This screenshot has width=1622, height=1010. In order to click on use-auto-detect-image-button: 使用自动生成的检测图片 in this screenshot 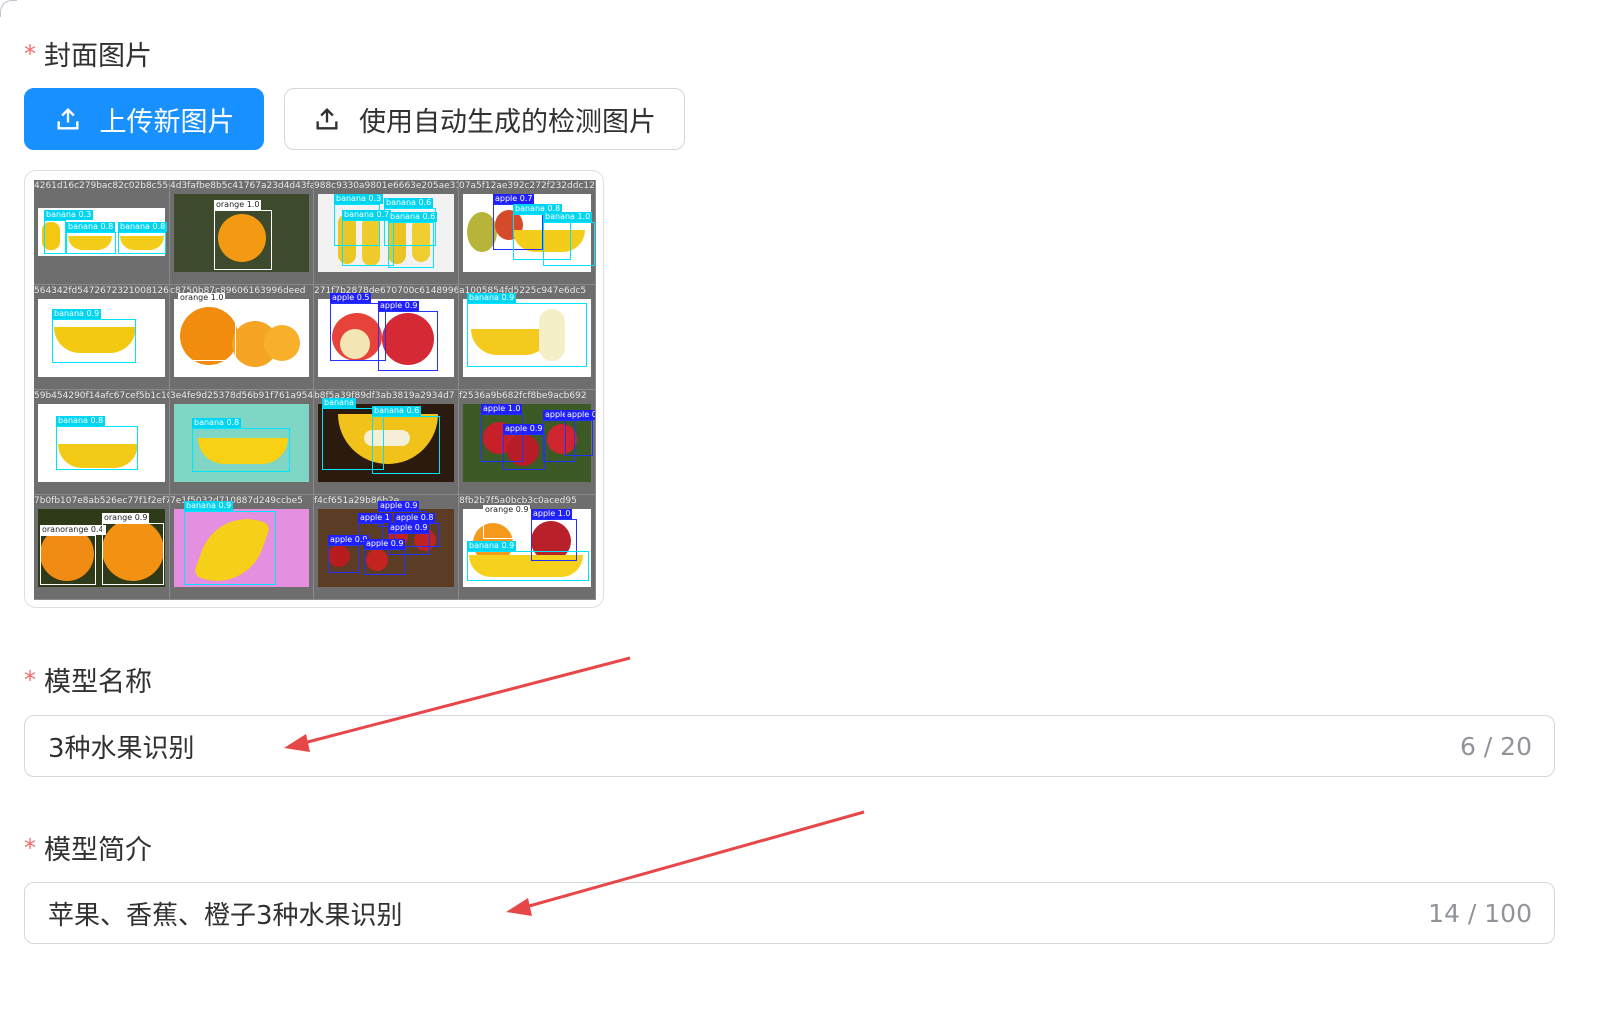, I will do `click(484, 119)`.